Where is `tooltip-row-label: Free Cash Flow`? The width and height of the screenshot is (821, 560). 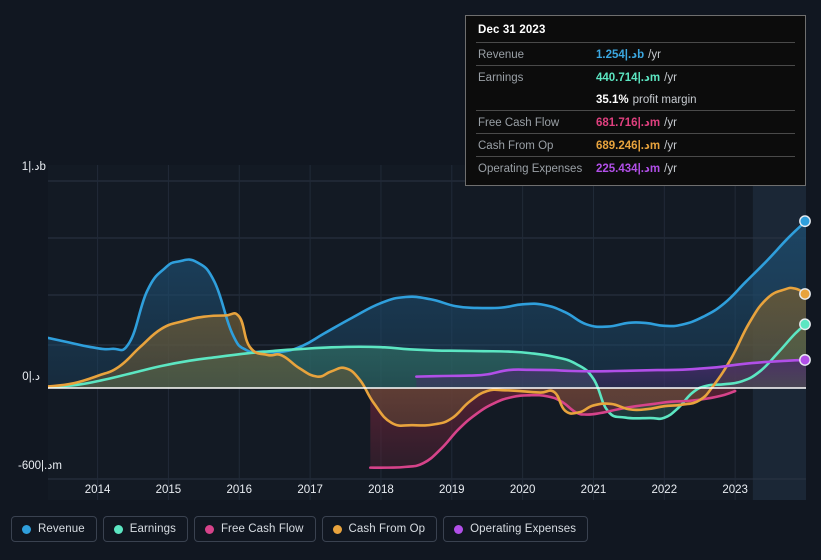
tooltip-row-label: Free Cash Flow is located at coordinates (519, 123).